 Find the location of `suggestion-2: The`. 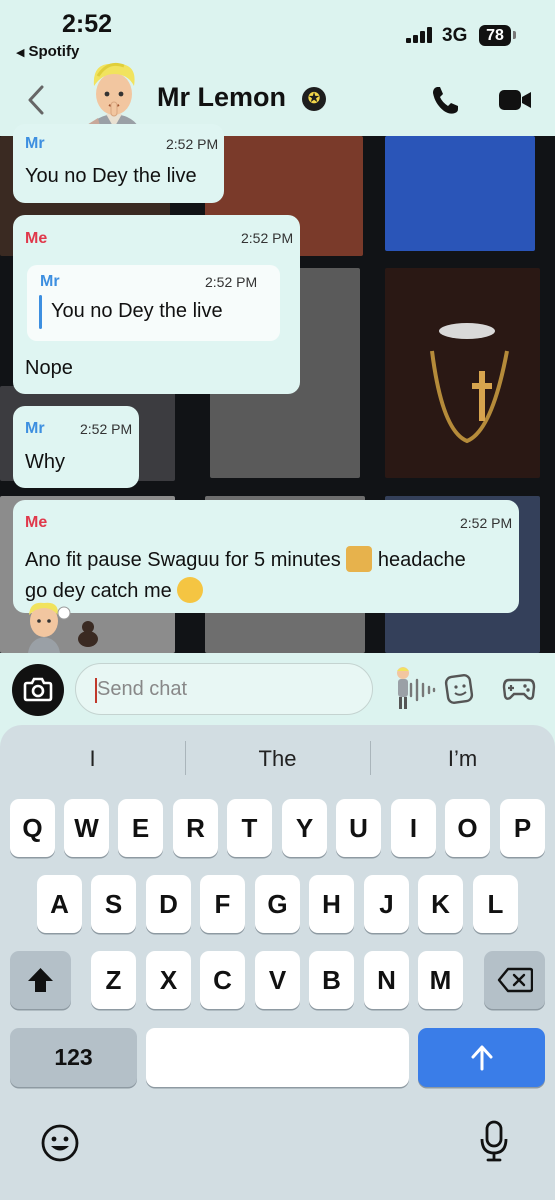

suggestion-2: The is located at coordinates (277, 759).